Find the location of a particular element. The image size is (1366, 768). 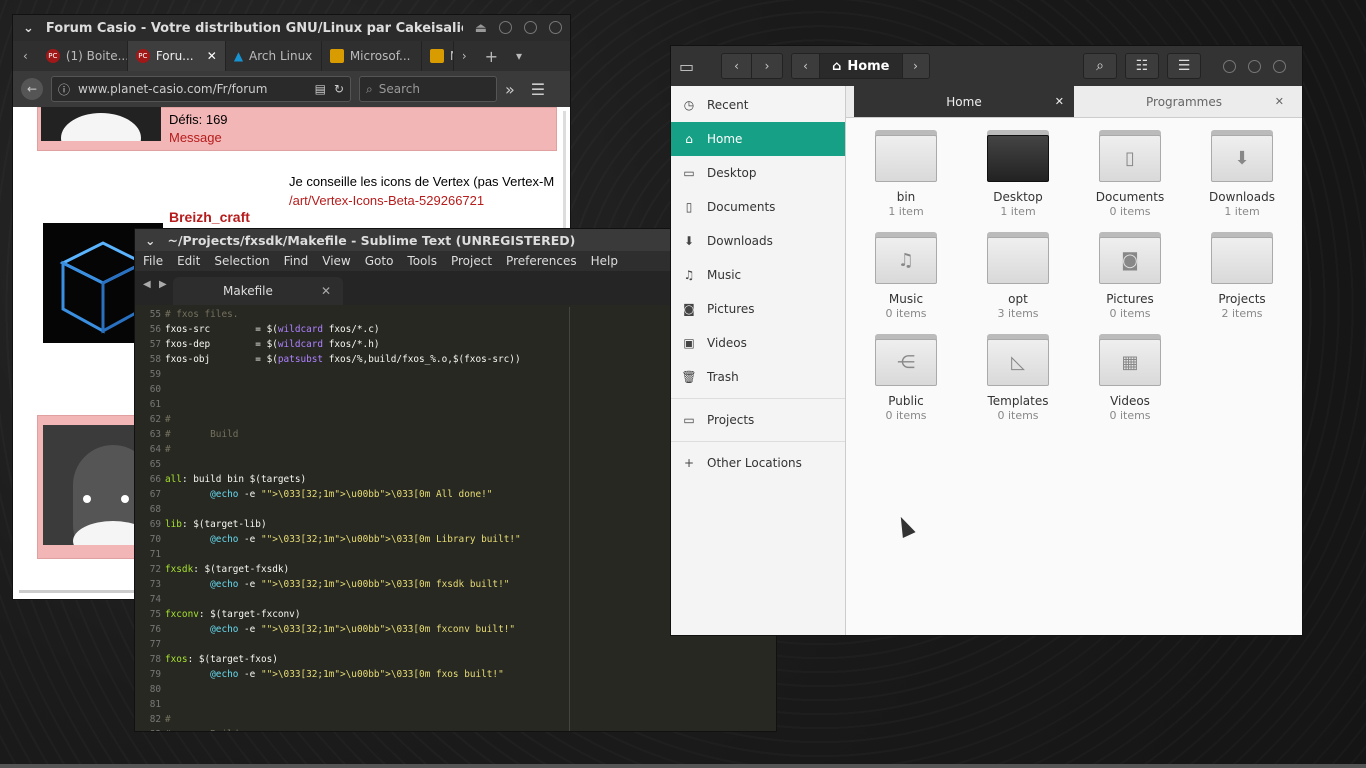

sidebar-item-home: ⌂ Home is located at coordinates (758, 139).